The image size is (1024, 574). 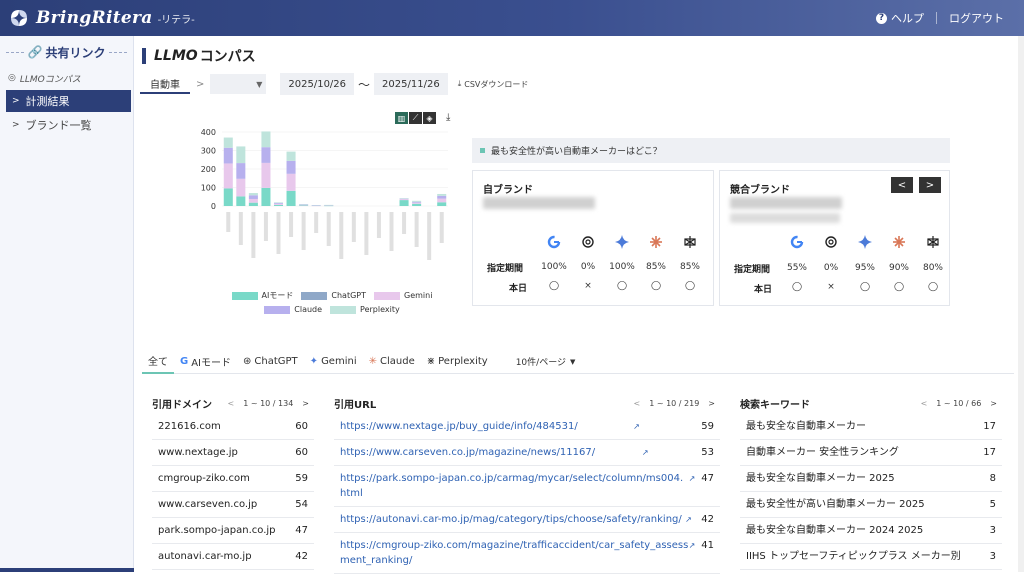 I want to click on date-to-input: 2025/11/26, so click(x=411, y=84).